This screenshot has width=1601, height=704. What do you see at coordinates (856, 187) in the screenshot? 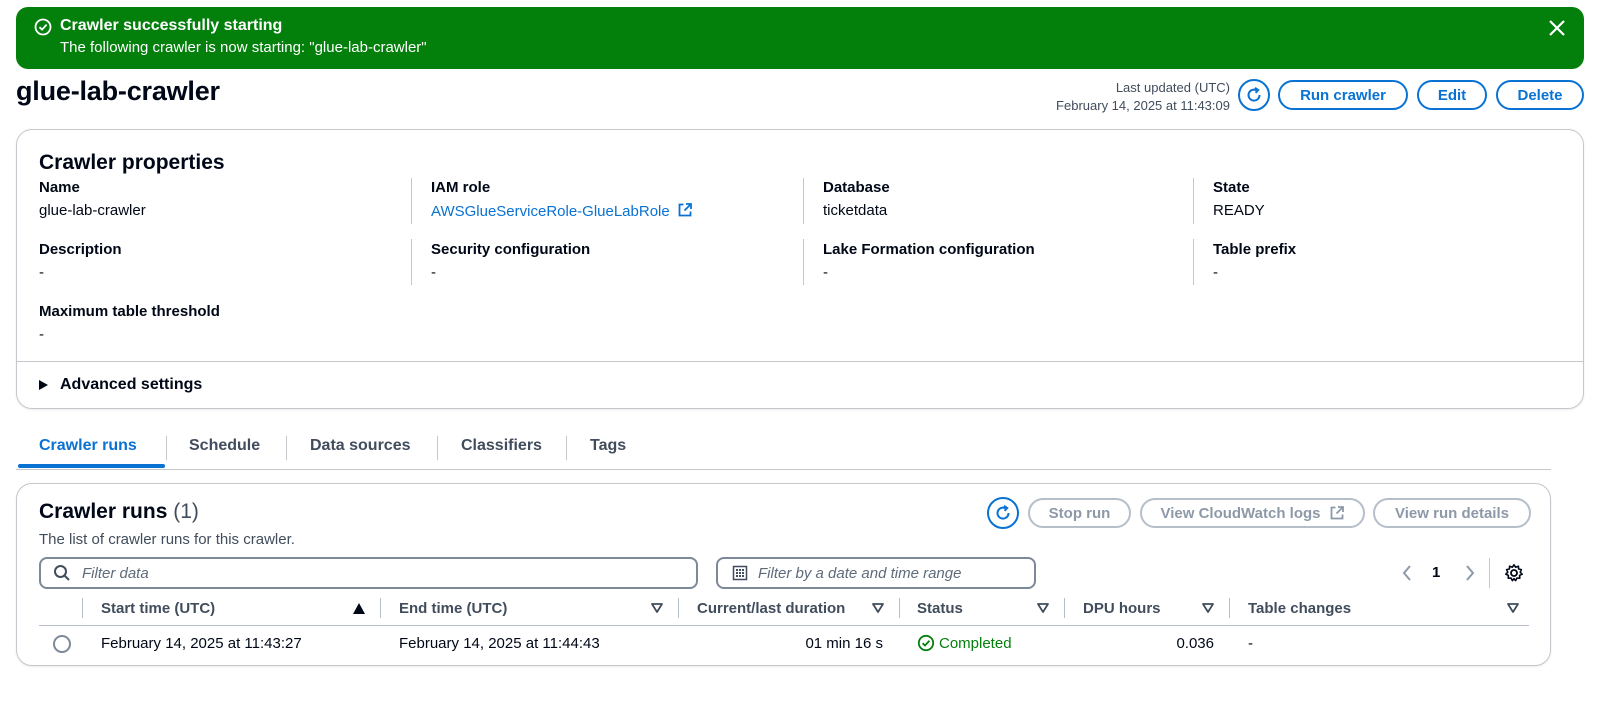
I see `field-label: Database` at bounding box center [856, 187].